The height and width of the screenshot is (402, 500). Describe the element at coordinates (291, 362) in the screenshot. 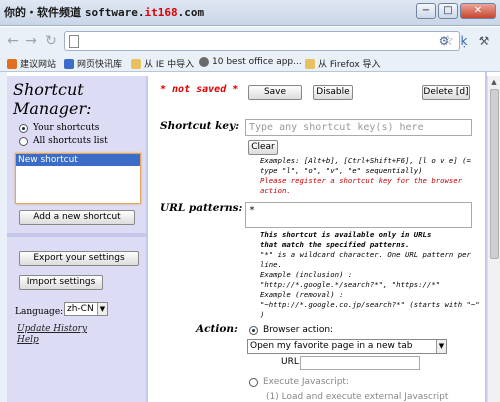

I see `url-label: URL:` at that location.